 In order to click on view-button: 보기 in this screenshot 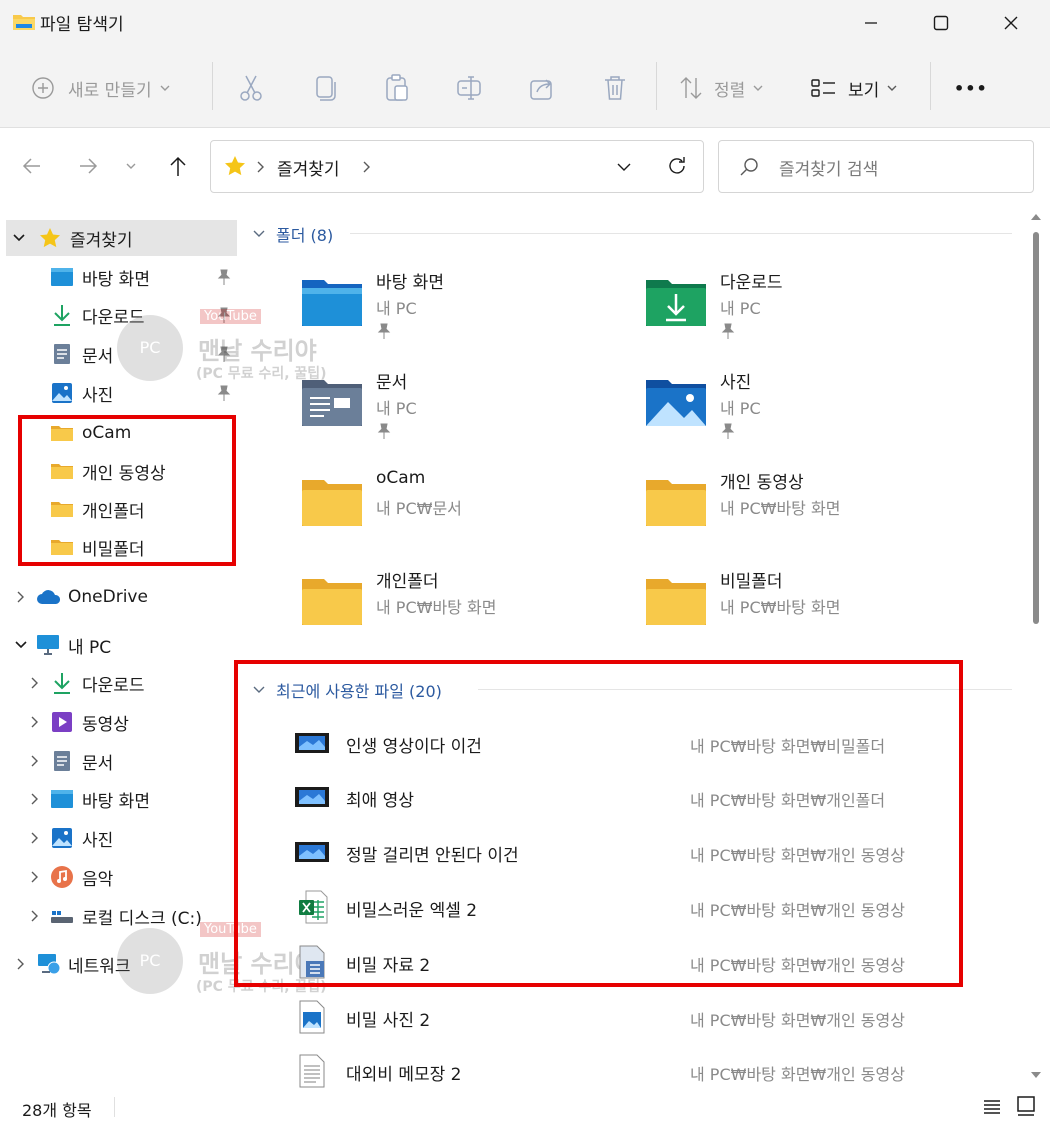, I will do `click(854, 88)`.